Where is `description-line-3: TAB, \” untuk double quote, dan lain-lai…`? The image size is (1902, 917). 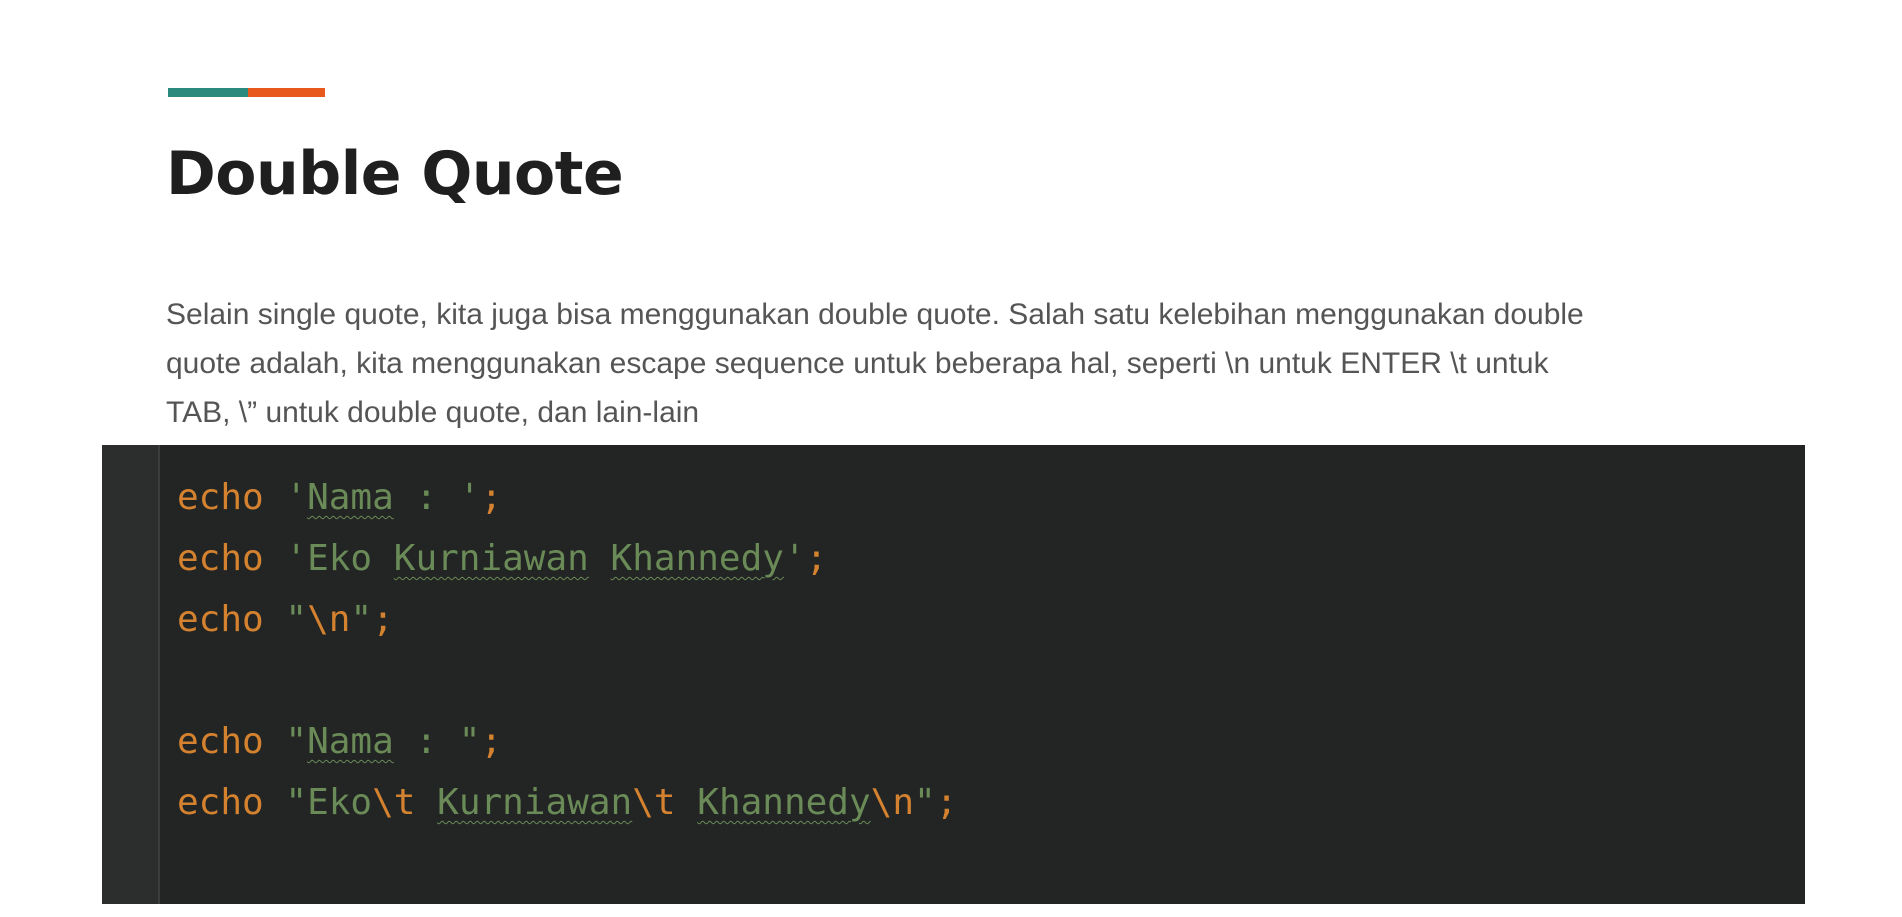 description-line-3: TAB, \” untuk double quote, dan lain-lai… is located at coordinates (433, 412).